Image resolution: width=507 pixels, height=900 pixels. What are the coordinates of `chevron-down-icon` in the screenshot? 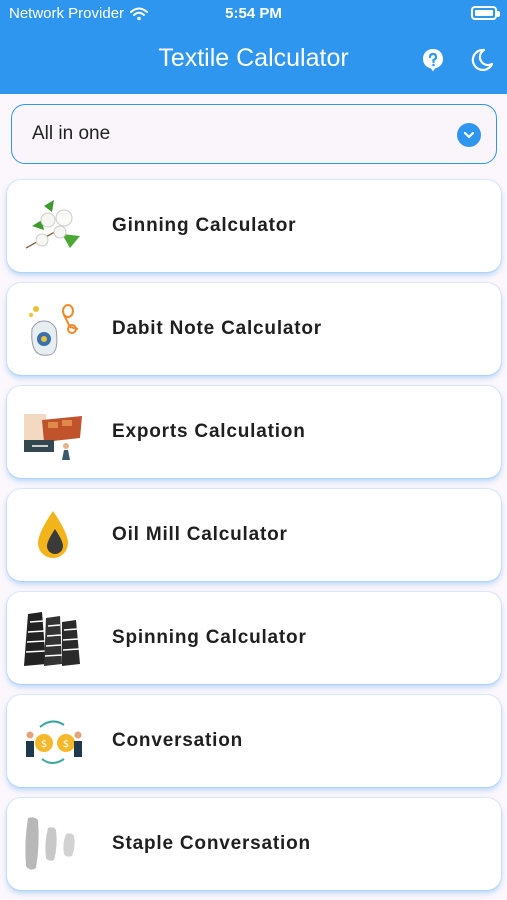 It's located at (469, 135).